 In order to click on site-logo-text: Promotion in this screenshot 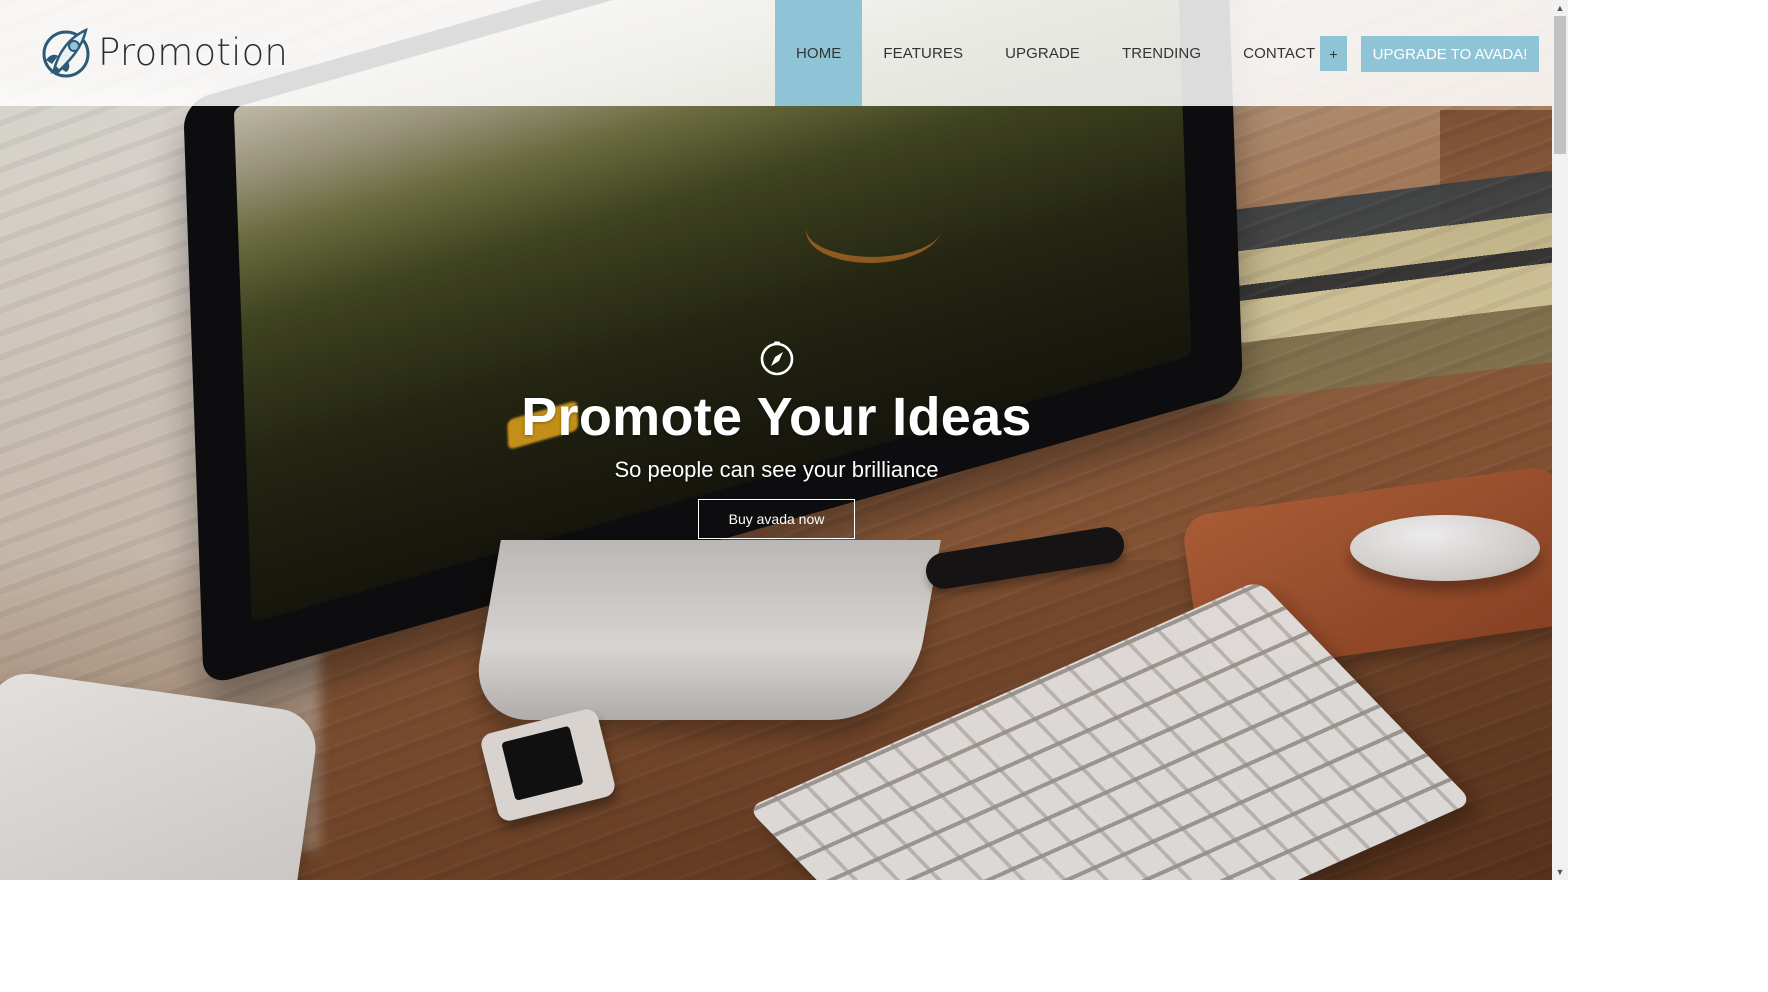, I will do `click(193, 52)`.